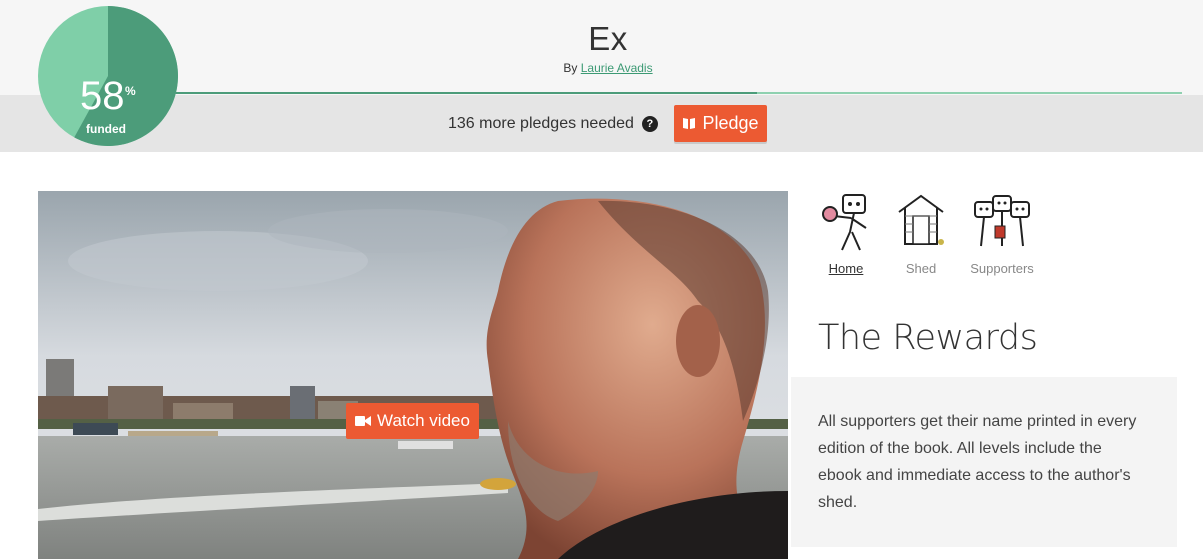  I want to click on pledges-needed-text: 136 more pledges needed, so click(541, 123).